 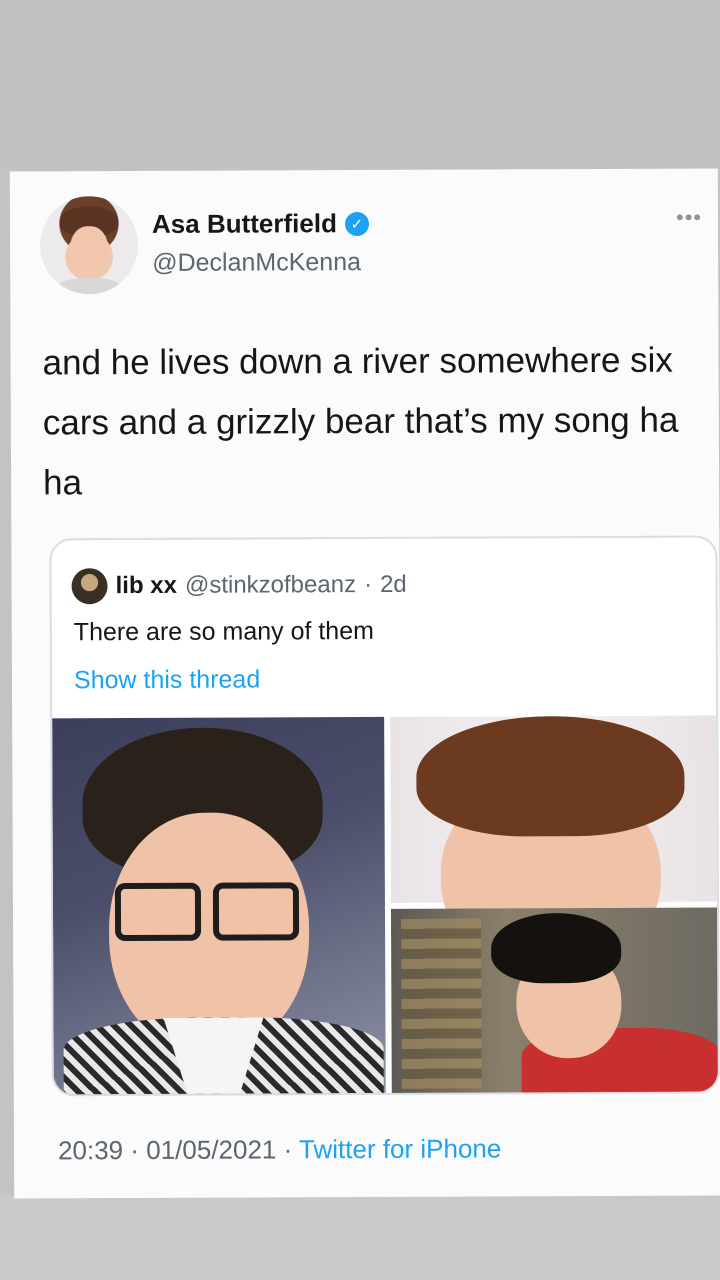 I want to click on quoted-age: 2d, so click(x=393, y=584).